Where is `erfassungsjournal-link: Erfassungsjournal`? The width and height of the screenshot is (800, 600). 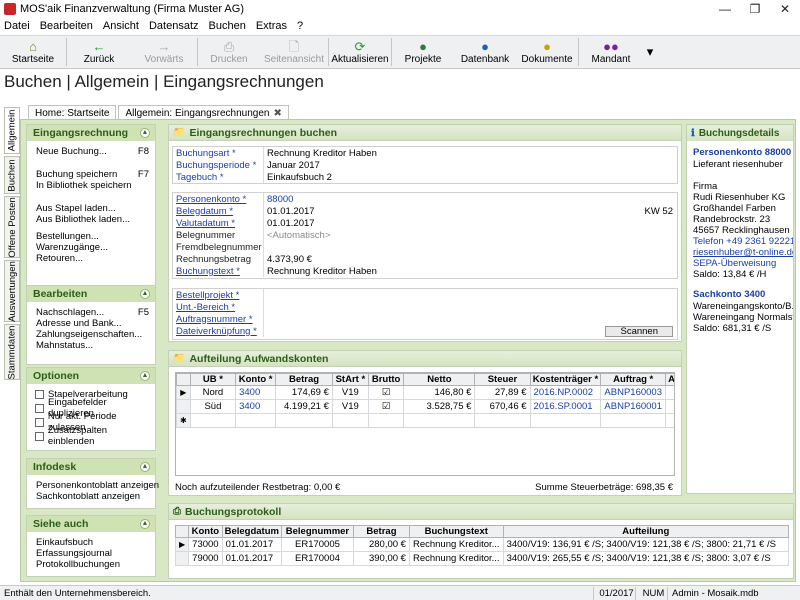 erfassungsjournal-link: Erfassungsjournal is located at coordinates (91, 553).